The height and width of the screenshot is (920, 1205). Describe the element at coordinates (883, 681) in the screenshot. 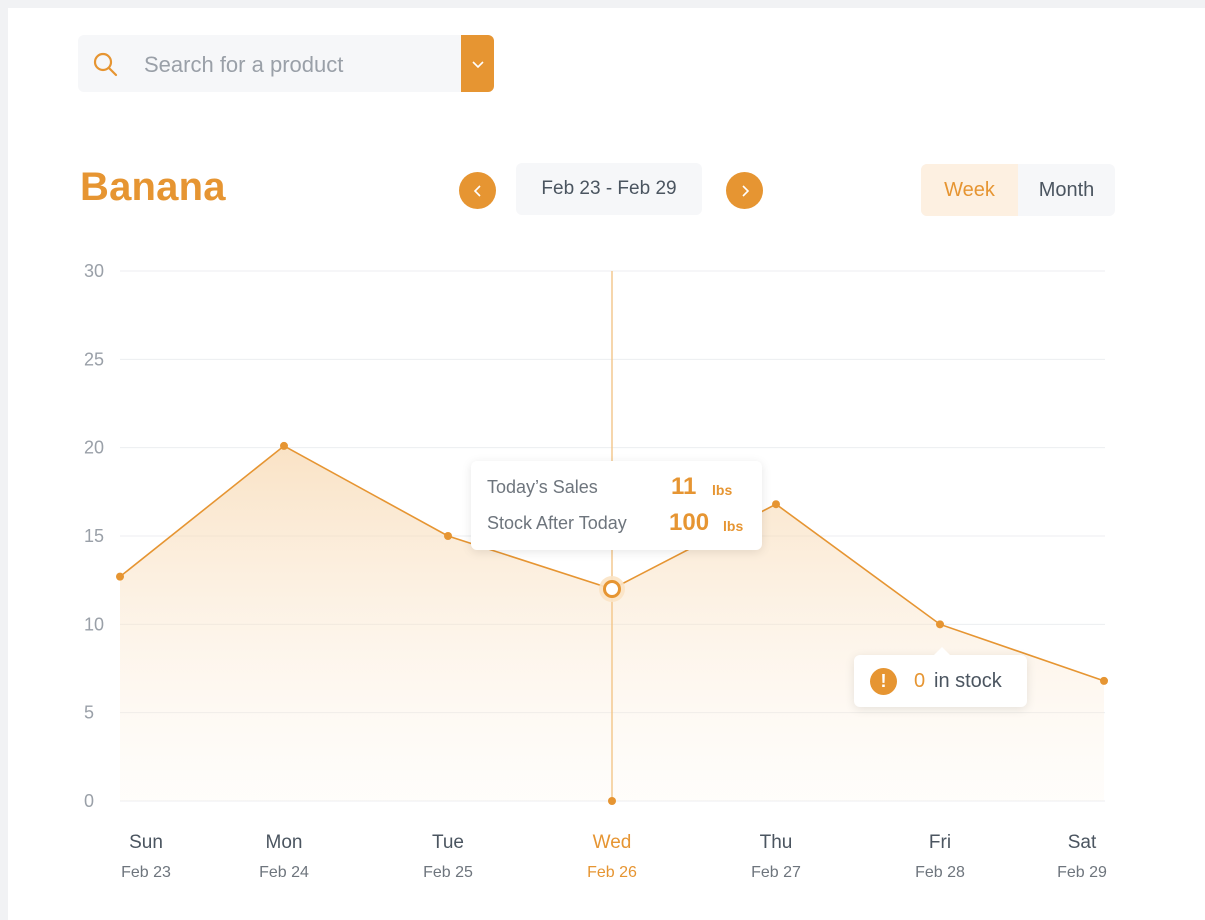

I see `warning-icon: !` at that location.